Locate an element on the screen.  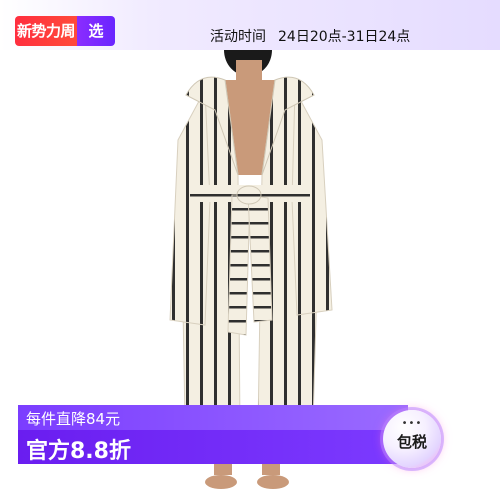
badge-dots: ••• is located at coordinates (412, 423).